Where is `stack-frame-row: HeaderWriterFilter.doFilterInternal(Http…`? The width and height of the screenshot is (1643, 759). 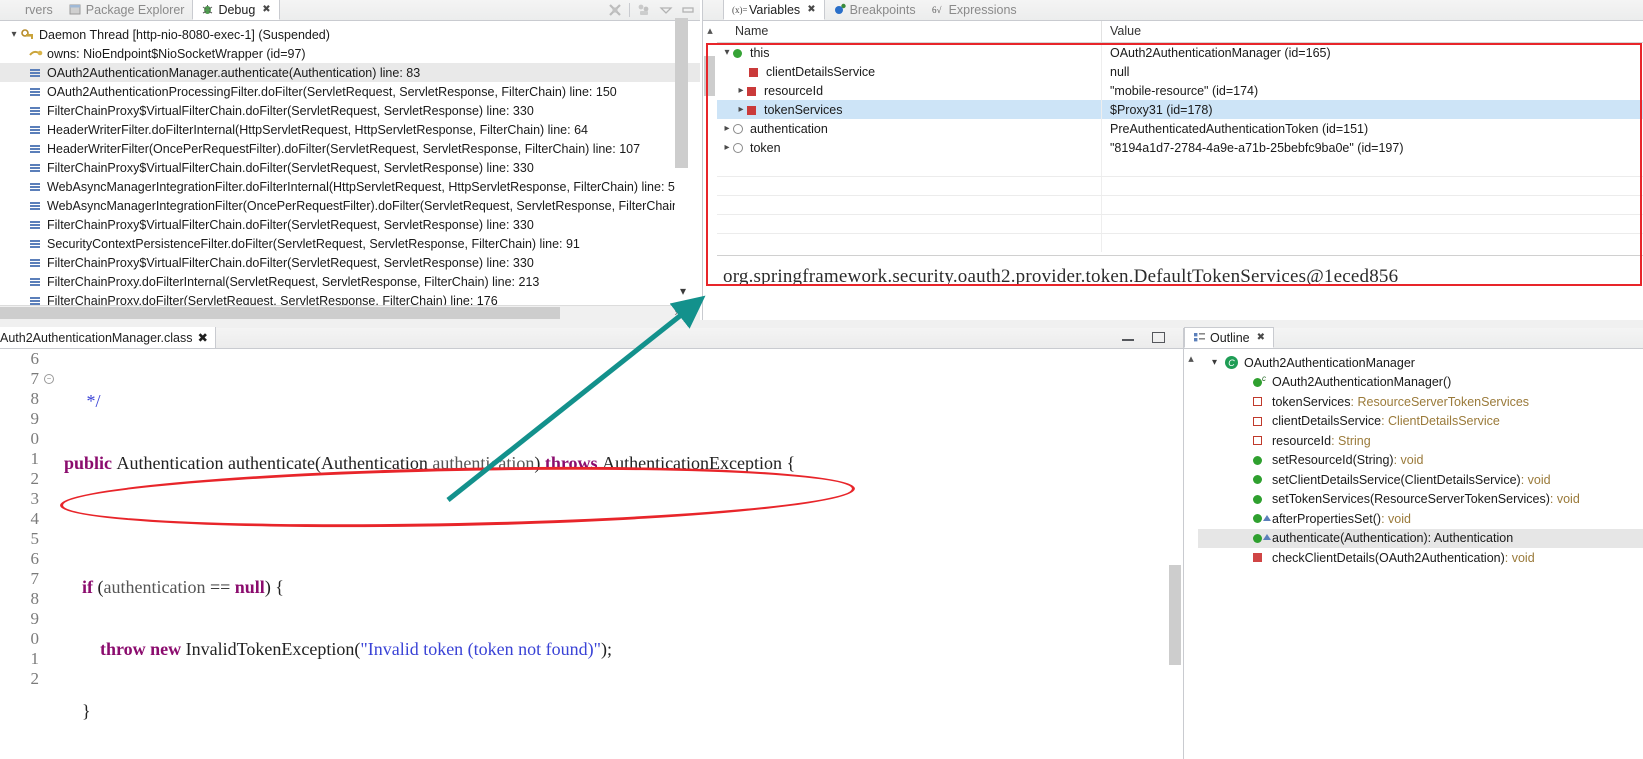 stack-frame-row: HeaderWriterFilter.doFilterInternal(Http… is located at coordinates (350, 129).